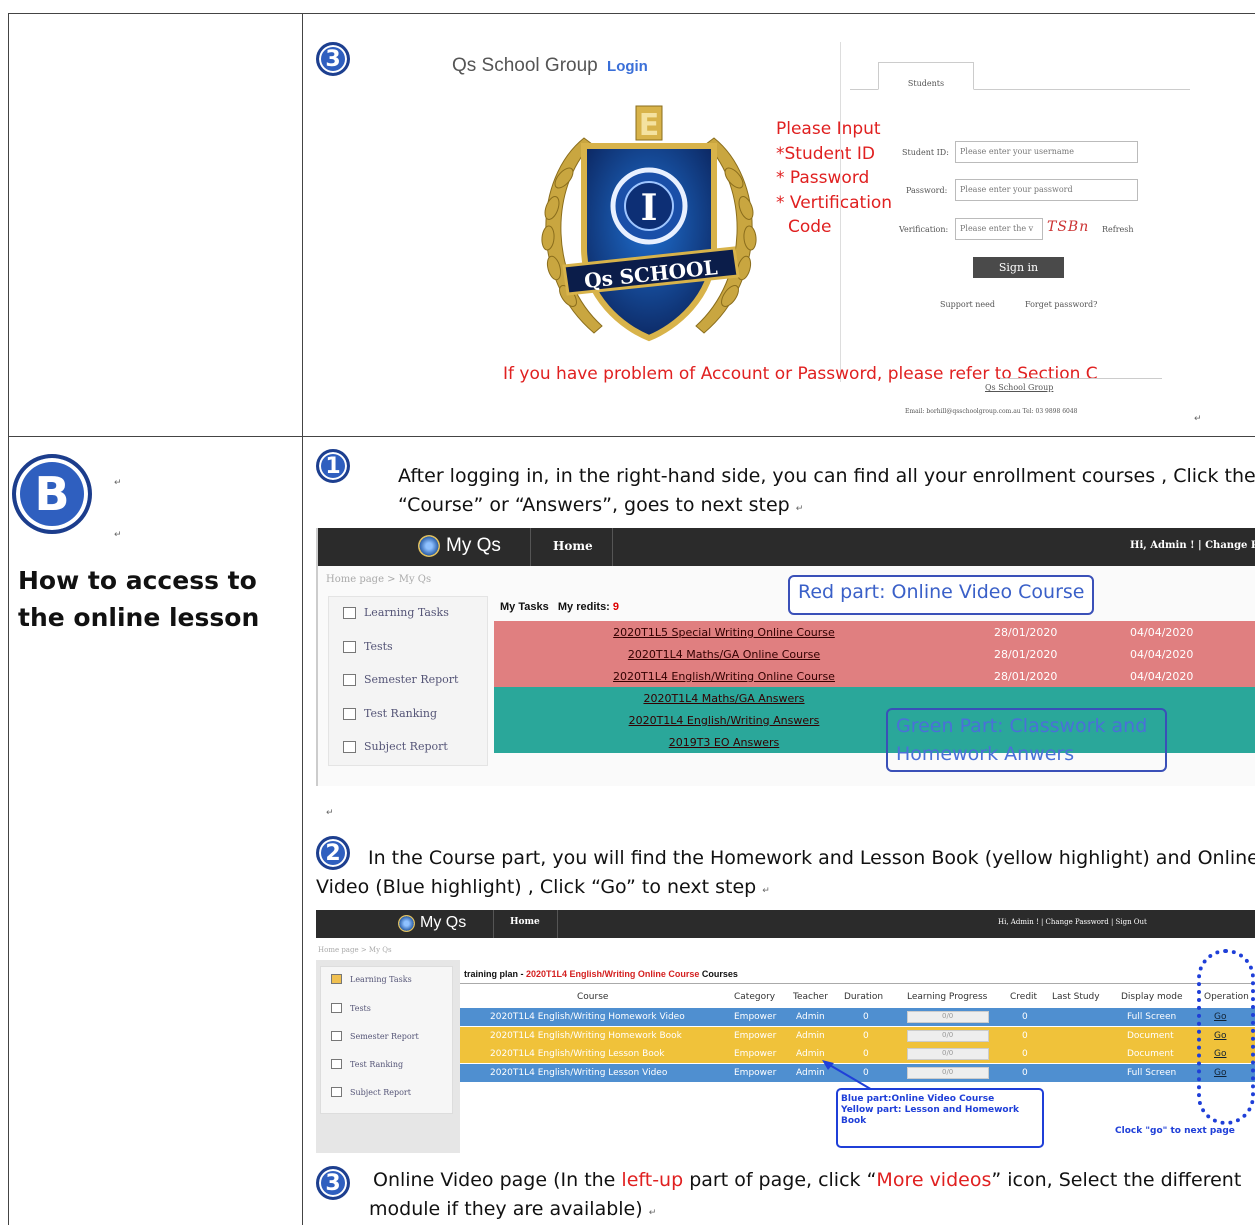 The image size is (1255, 1225). What do you see at coordinates (828, 129) in the screenshot?
I see `instruction-line: Please Input` at bounding box center [828, 129].